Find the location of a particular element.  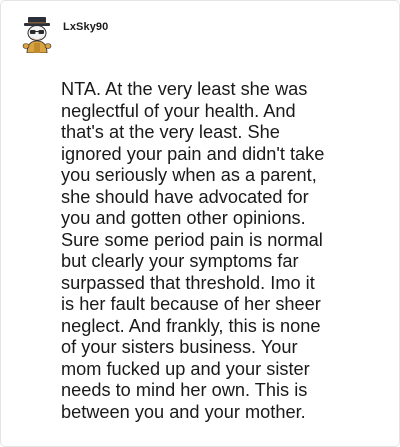

comment-line: needs to mind her own. This is is located at coordinates (184, 390).